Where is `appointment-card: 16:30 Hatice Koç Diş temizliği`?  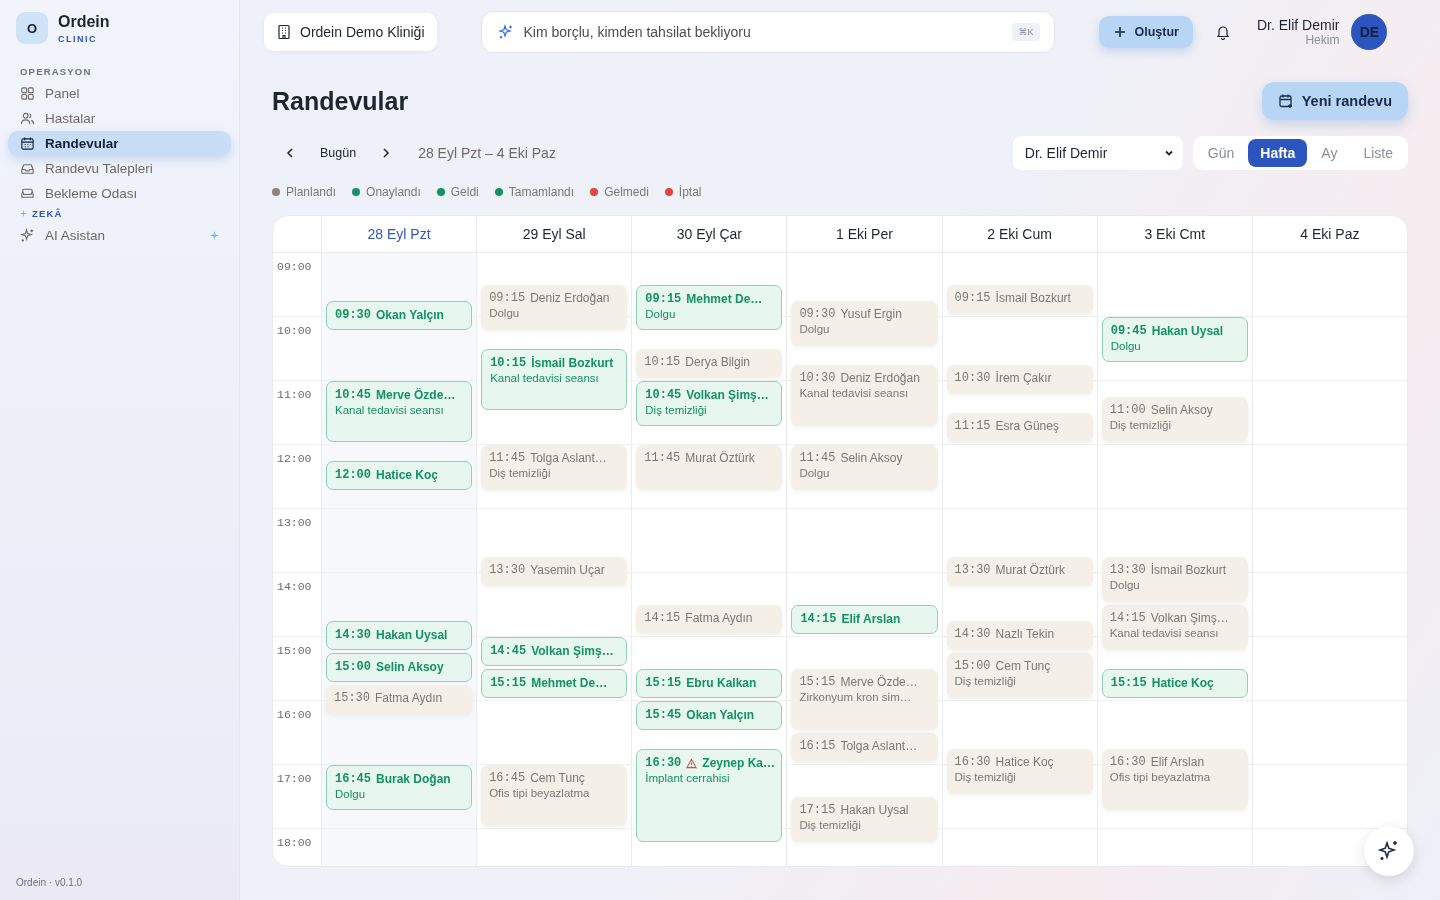 appointment-card: 16:30 Hatice Koç Diş temizliği is located at coordinates (1019, 771).